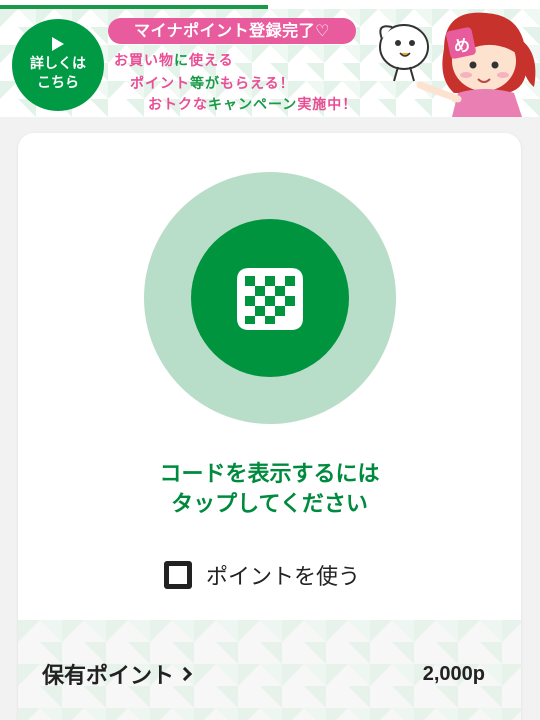 The image size is (540, 720). What do you see at coordinates (178, 575) in the screenshot?
I see `use-points-checkbox` at bounding box center [178, 575].